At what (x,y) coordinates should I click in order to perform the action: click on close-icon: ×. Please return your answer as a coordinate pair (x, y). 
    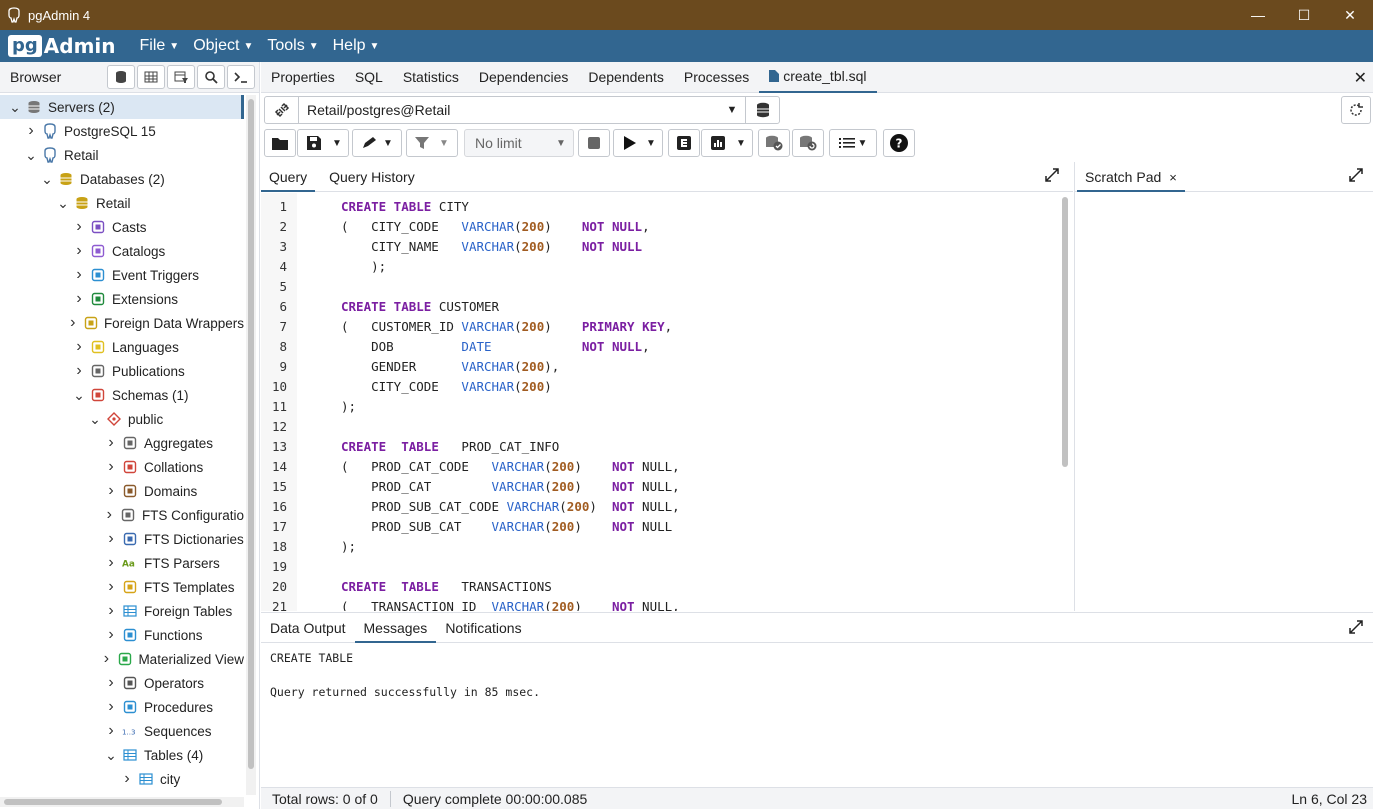
    Looking at the image, I should click on (1173, 177).